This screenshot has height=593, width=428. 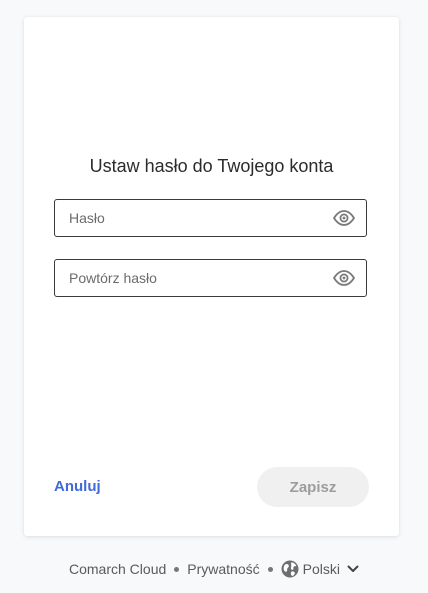 I want to click on page-title: Ustaw hasło do Twojego konta, so click(x=211, y=166).